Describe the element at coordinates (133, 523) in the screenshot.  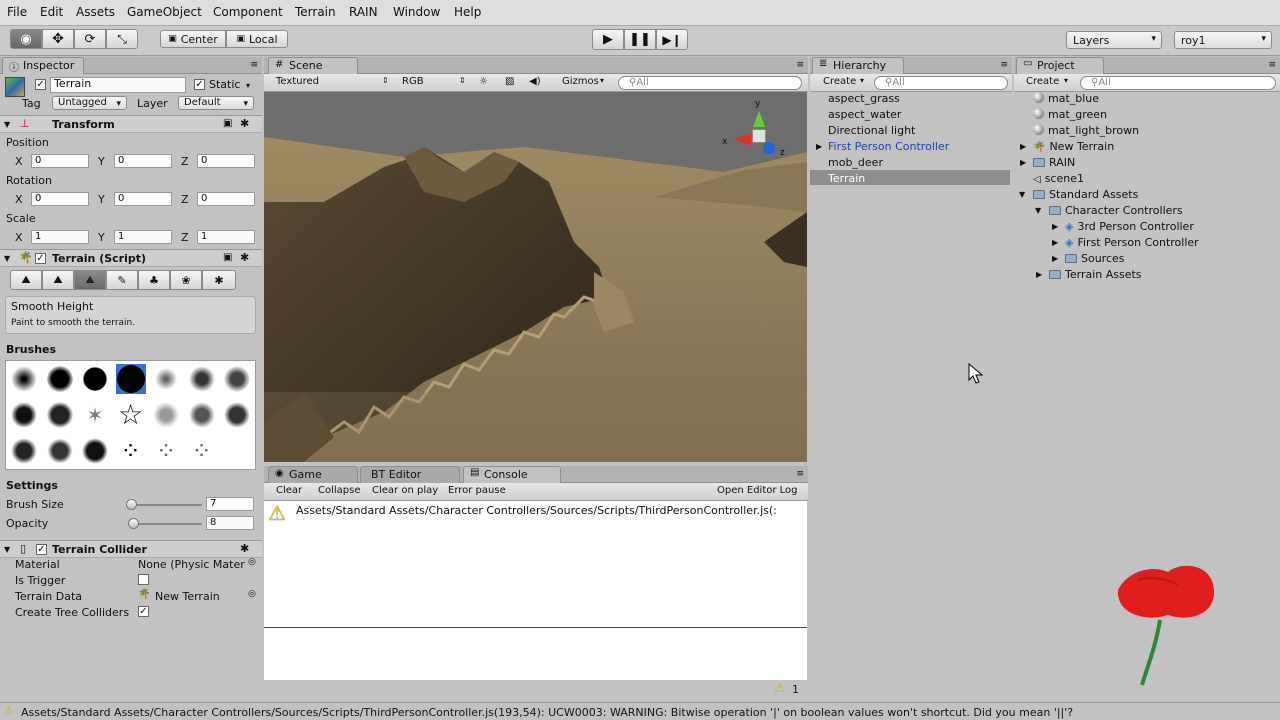
I see `opacity-slider-thumb` at that location.